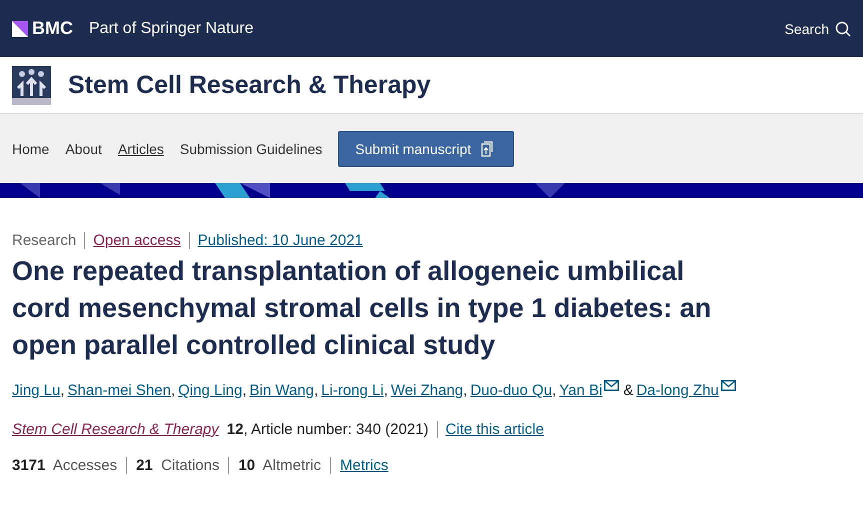 The width and height of the screenshot is (863, 524). Describe the element at coordinates (843, 28) in the screenshot. I see `search-icon` at that location.